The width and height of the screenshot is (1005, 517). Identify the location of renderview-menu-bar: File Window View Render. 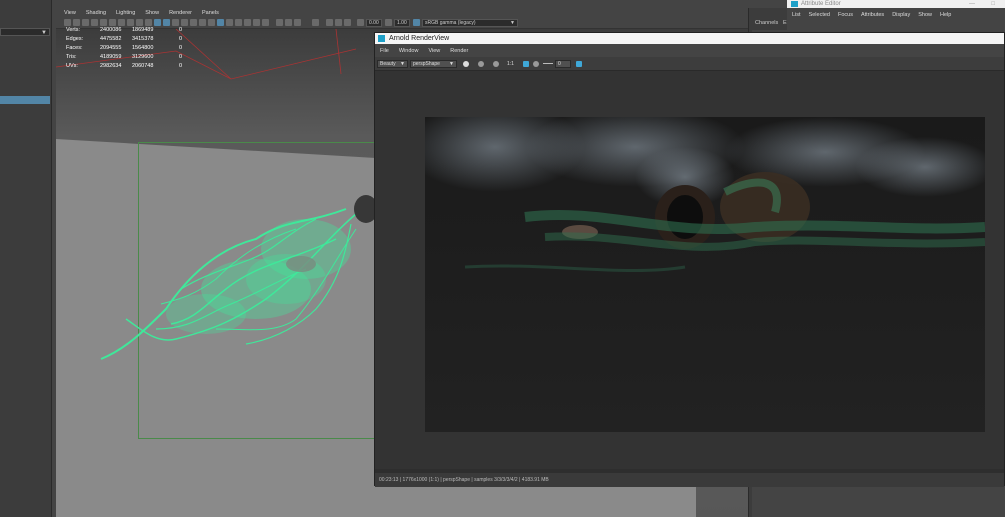
(689, 50).